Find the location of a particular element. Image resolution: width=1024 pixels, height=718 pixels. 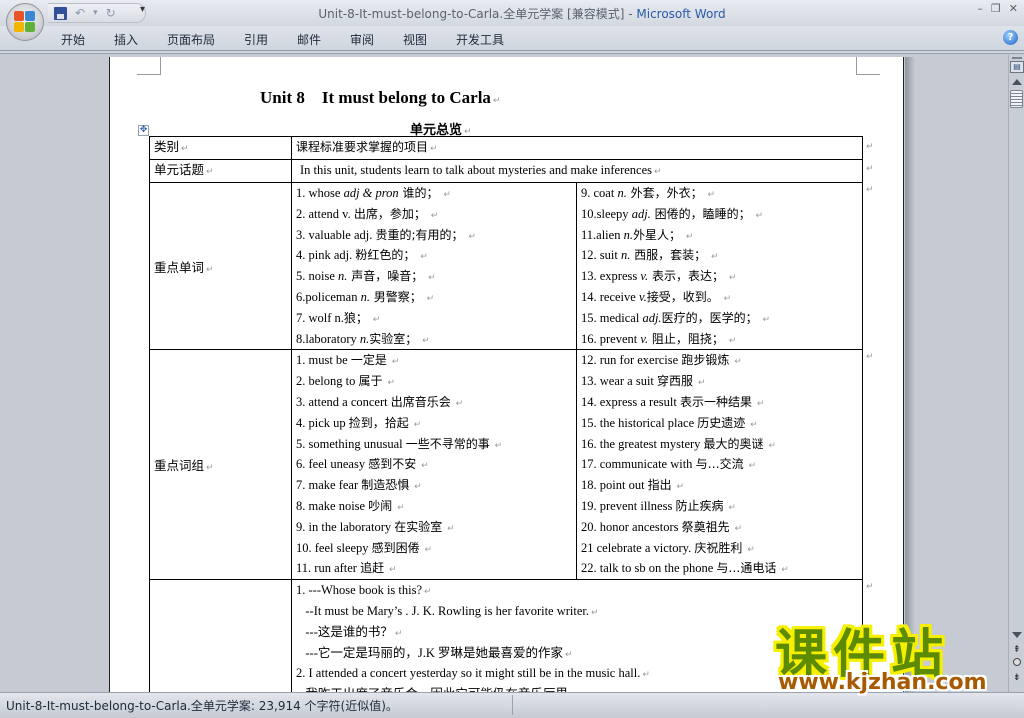

phrase-item: 5. something unusual 一些不寻常的事 ↵ is located at coordinates (434, 444).